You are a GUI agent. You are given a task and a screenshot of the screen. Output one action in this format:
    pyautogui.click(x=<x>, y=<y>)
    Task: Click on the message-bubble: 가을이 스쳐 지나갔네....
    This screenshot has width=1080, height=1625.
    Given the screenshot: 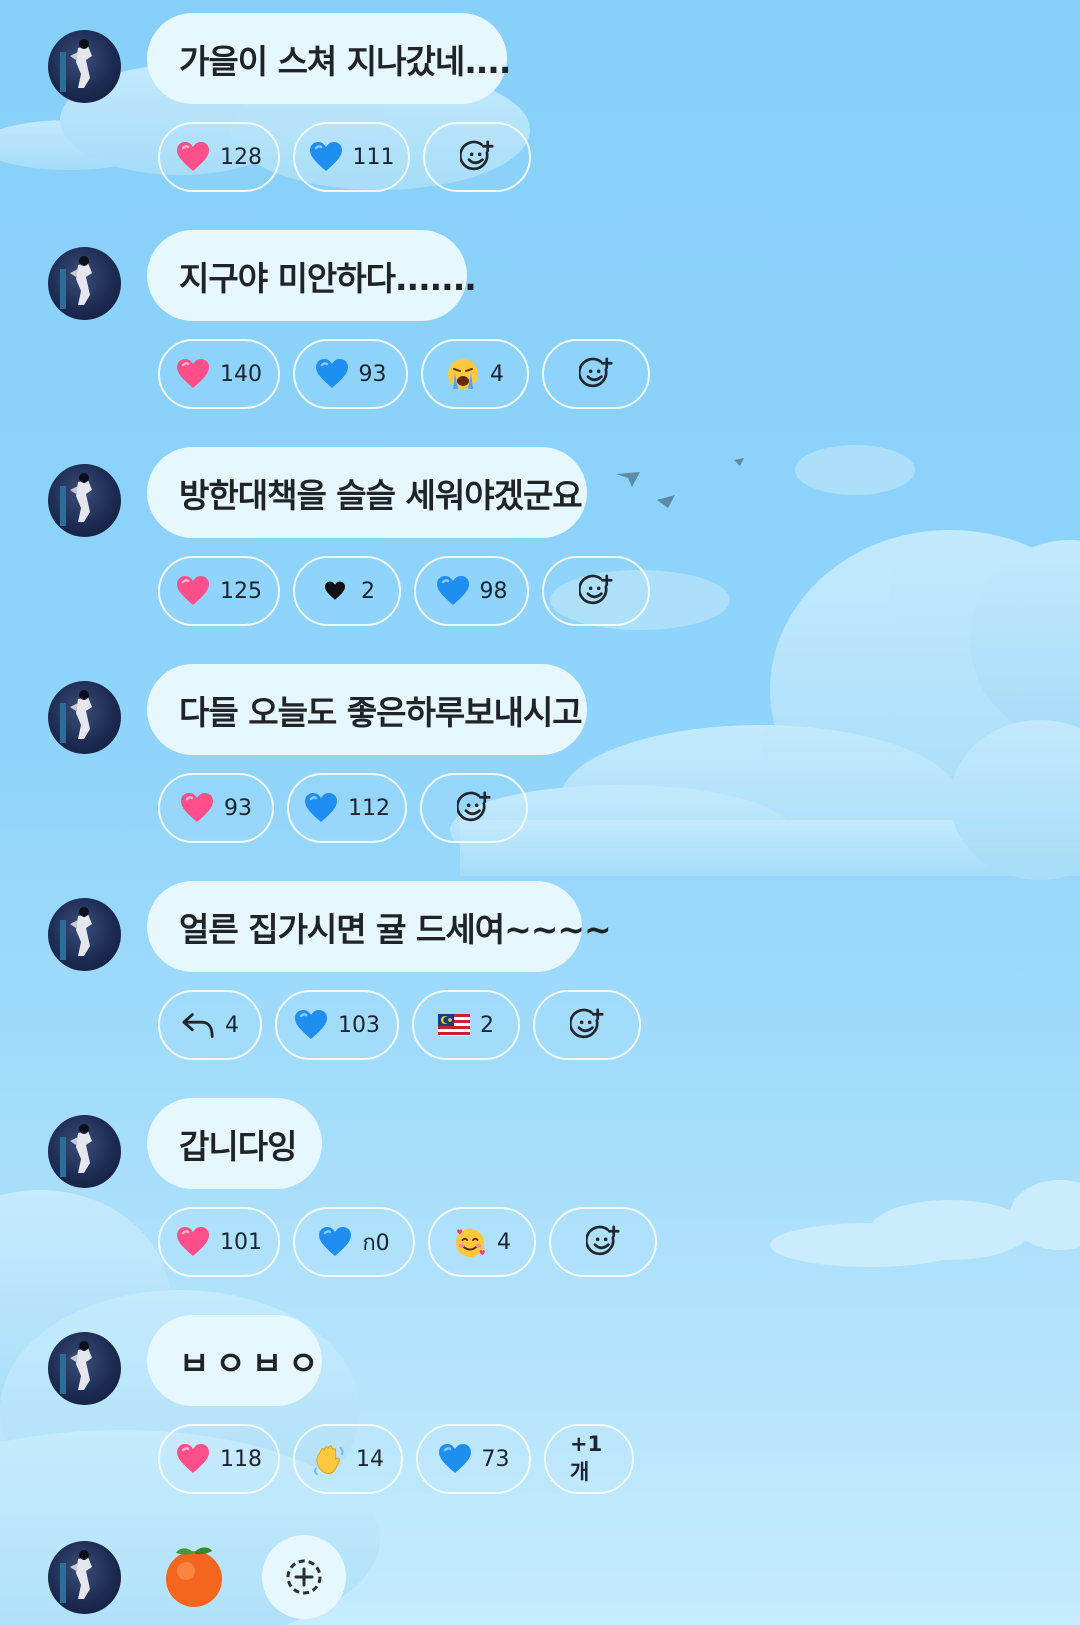 What is the action you would take?
    pyautogui.click(x=329, y=58)
    